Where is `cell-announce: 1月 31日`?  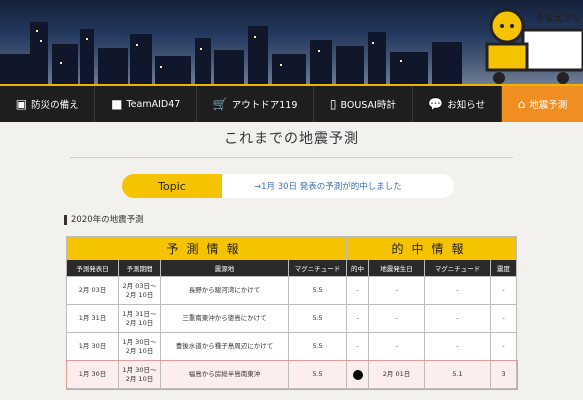
cell-announce: 1月 31日 is located at coordinates (92, 318).